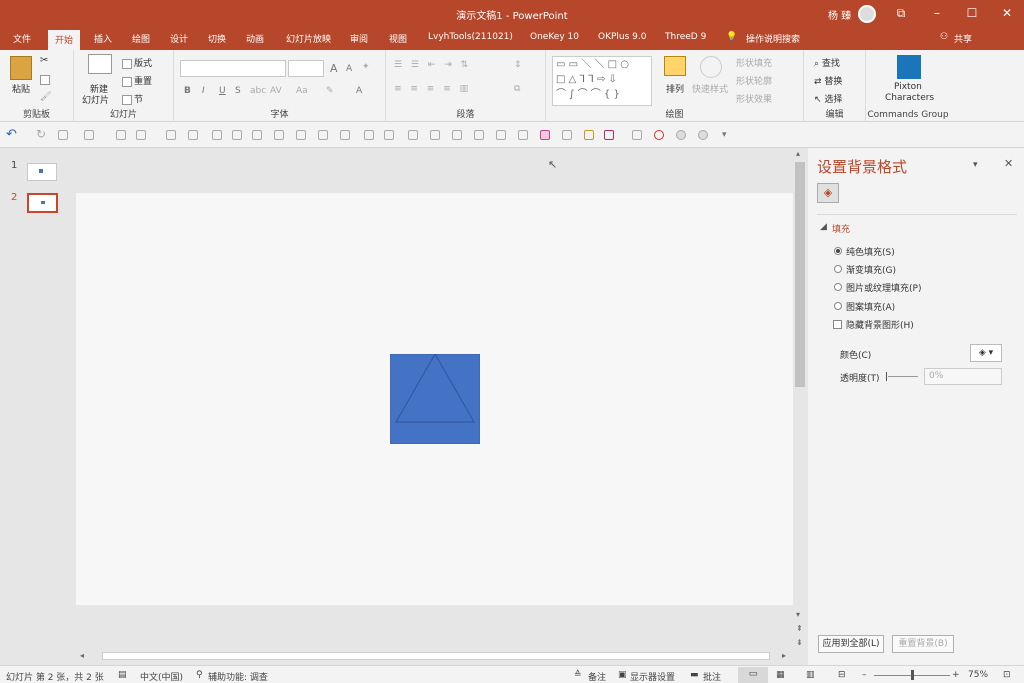 Image resolution: width=1024 pixels, height=683 pixels. What do you see at coordinates (302, 91) in the screenshot?
I see `change-case-button: Aa` at bounding box center [302, 91].